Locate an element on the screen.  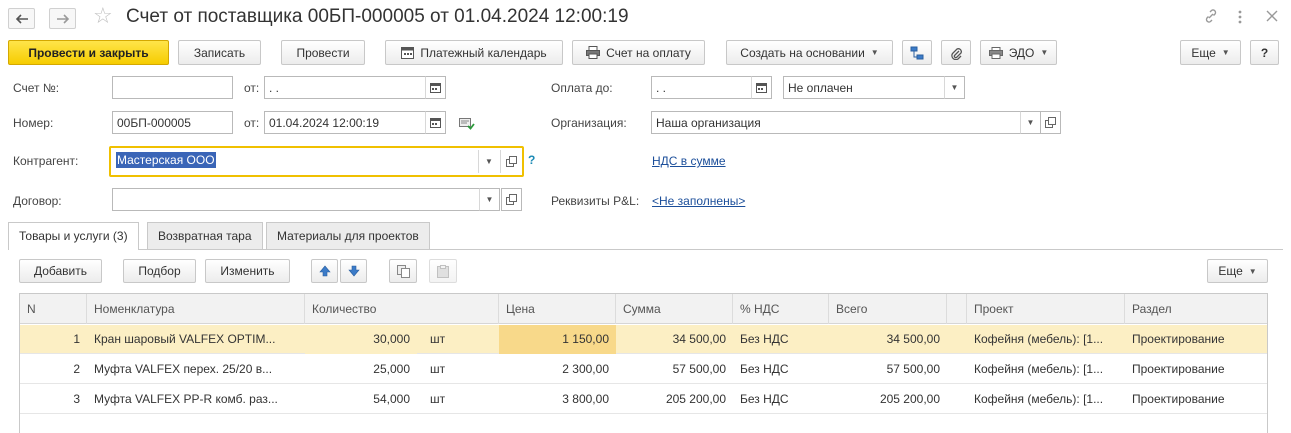
date-calendar-button is located at coordinates (435, 122).